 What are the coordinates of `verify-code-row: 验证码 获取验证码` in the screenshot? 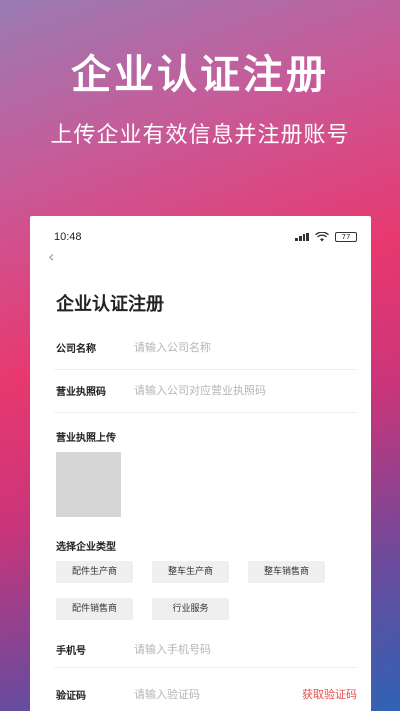 It's located at (206, 694).